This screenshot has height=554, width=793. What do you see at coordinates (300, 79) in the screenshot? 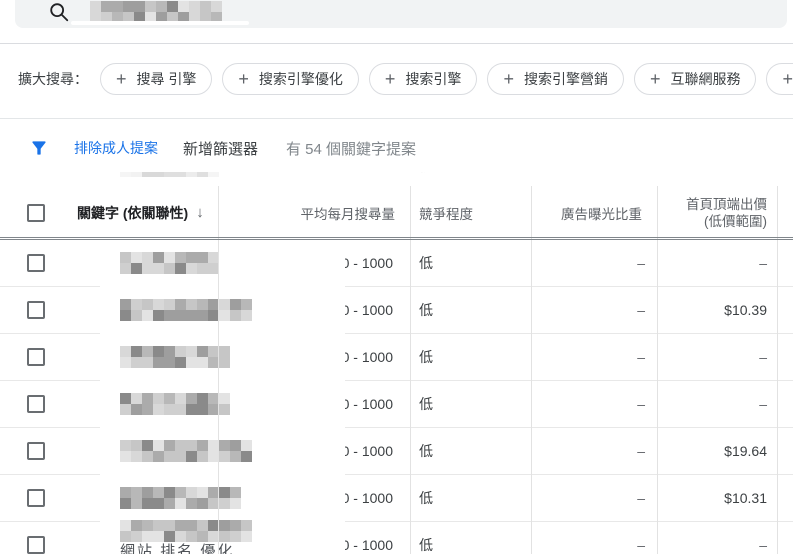
I see `chip-label: 搜索引擎優化` at bounding box center [300, 79].